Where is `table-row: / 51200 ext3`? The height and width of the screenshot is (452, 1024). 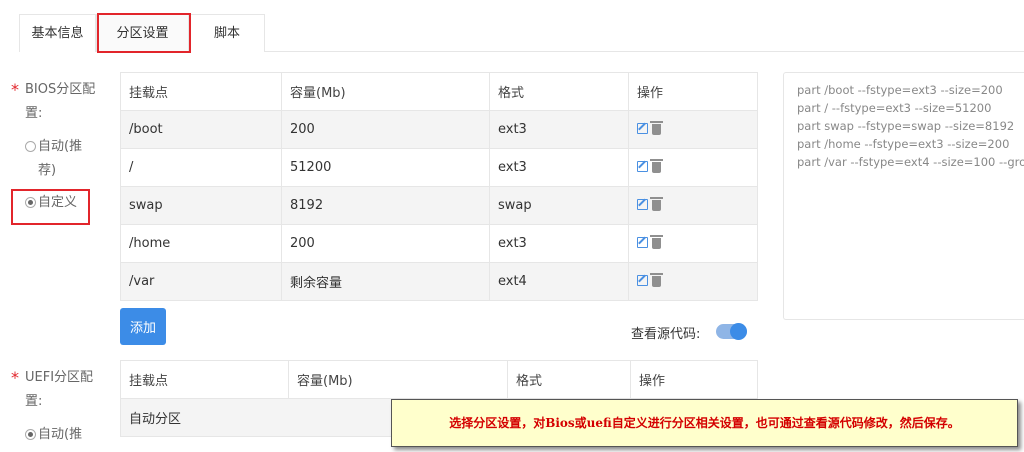 table-row: / 51200 ext3 is located at coordinates (439, 167).